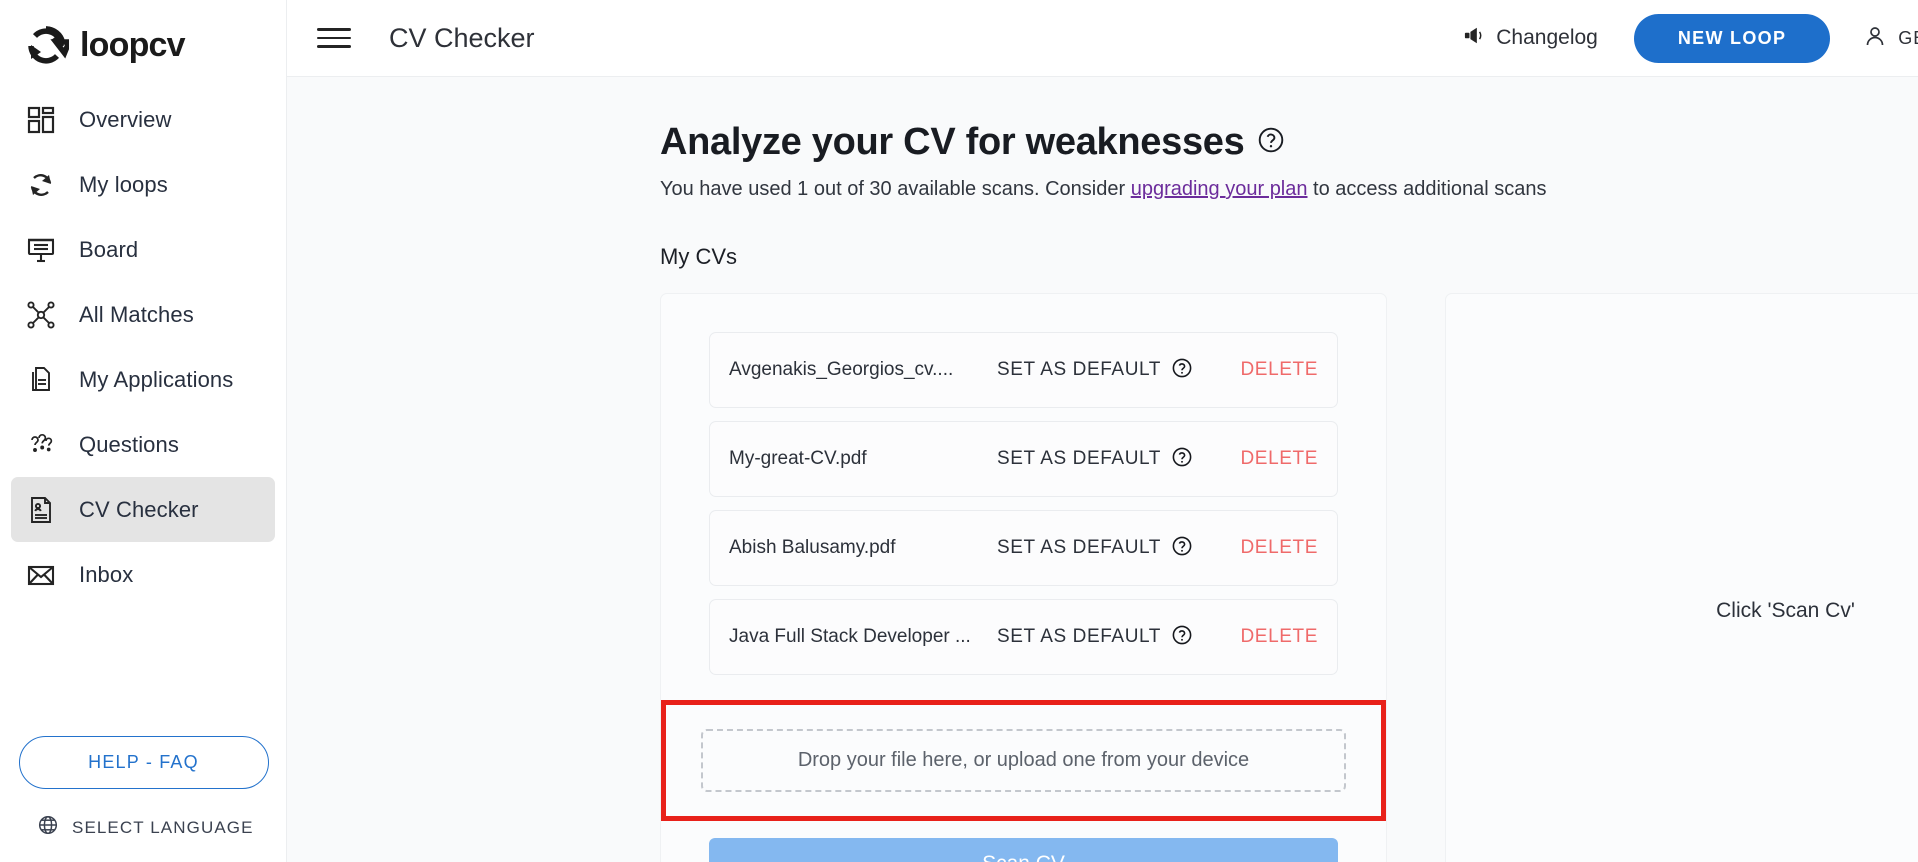  Describe the element at coordinates (133, 45) in the screenshot. I see `brand-name: loopcv` at that location.